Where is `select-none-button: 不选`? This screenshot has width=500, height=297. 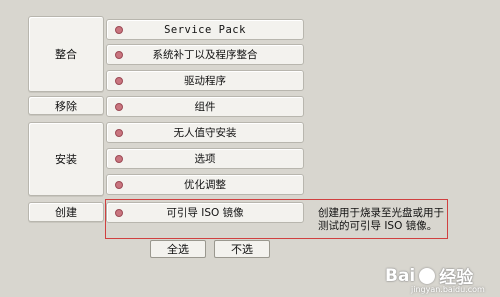
select-none-button: 不选 is located at coordinates (242, 249).